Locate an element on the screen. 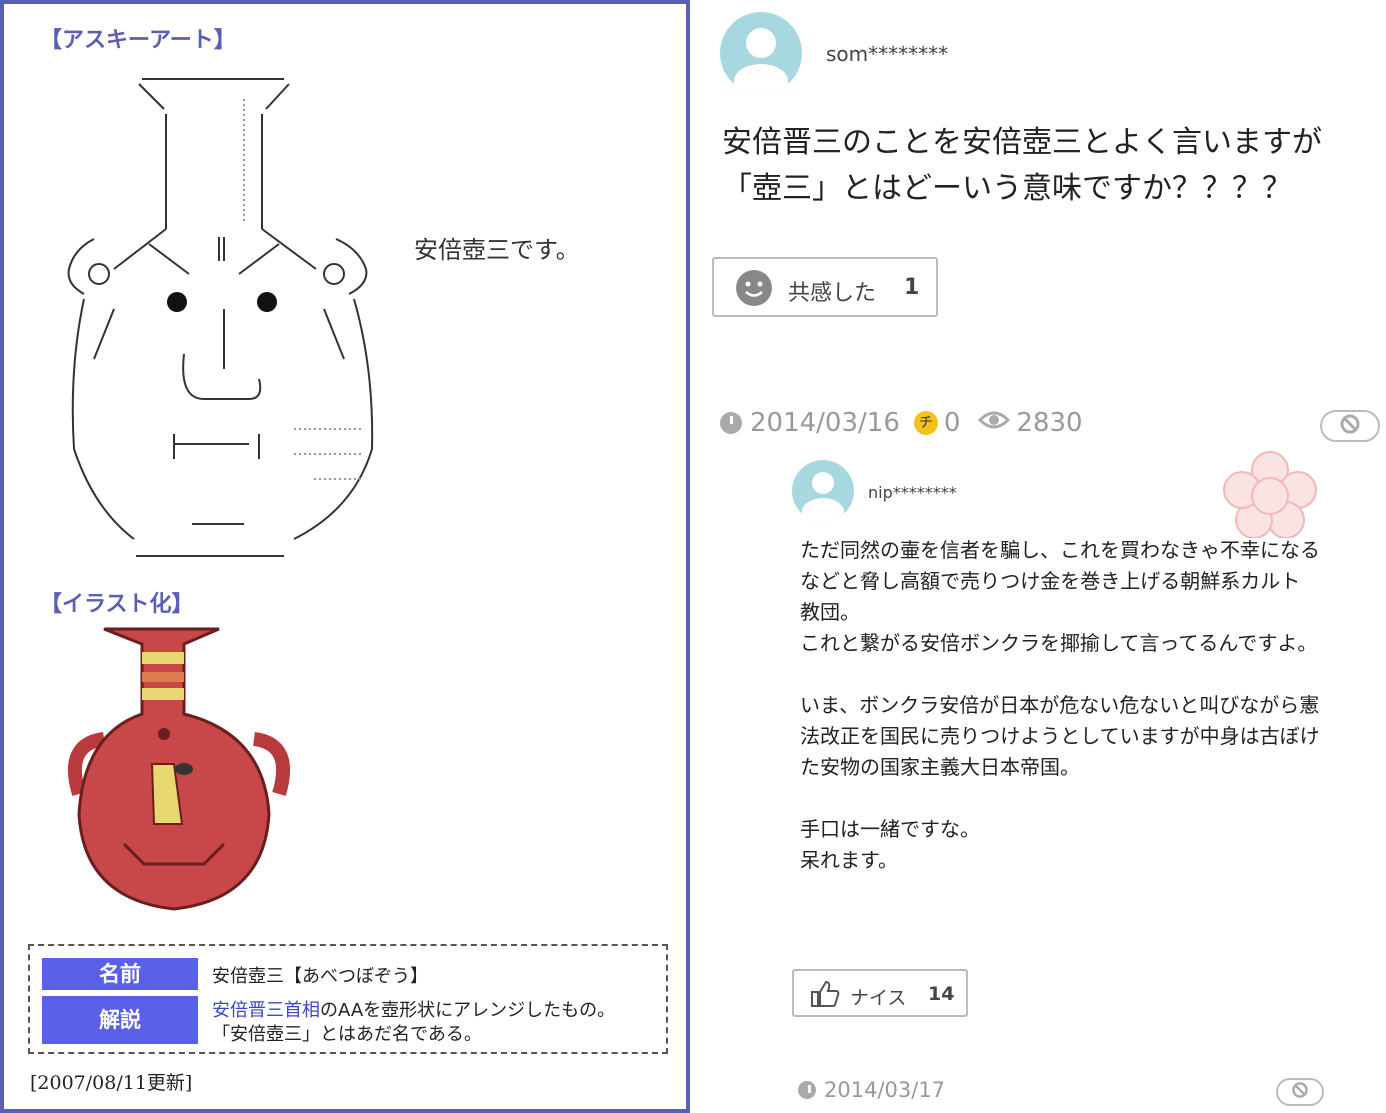  desc-rest: のAAを壺形状にアレンジしたもの。 is located at coordinates (468, 1010).